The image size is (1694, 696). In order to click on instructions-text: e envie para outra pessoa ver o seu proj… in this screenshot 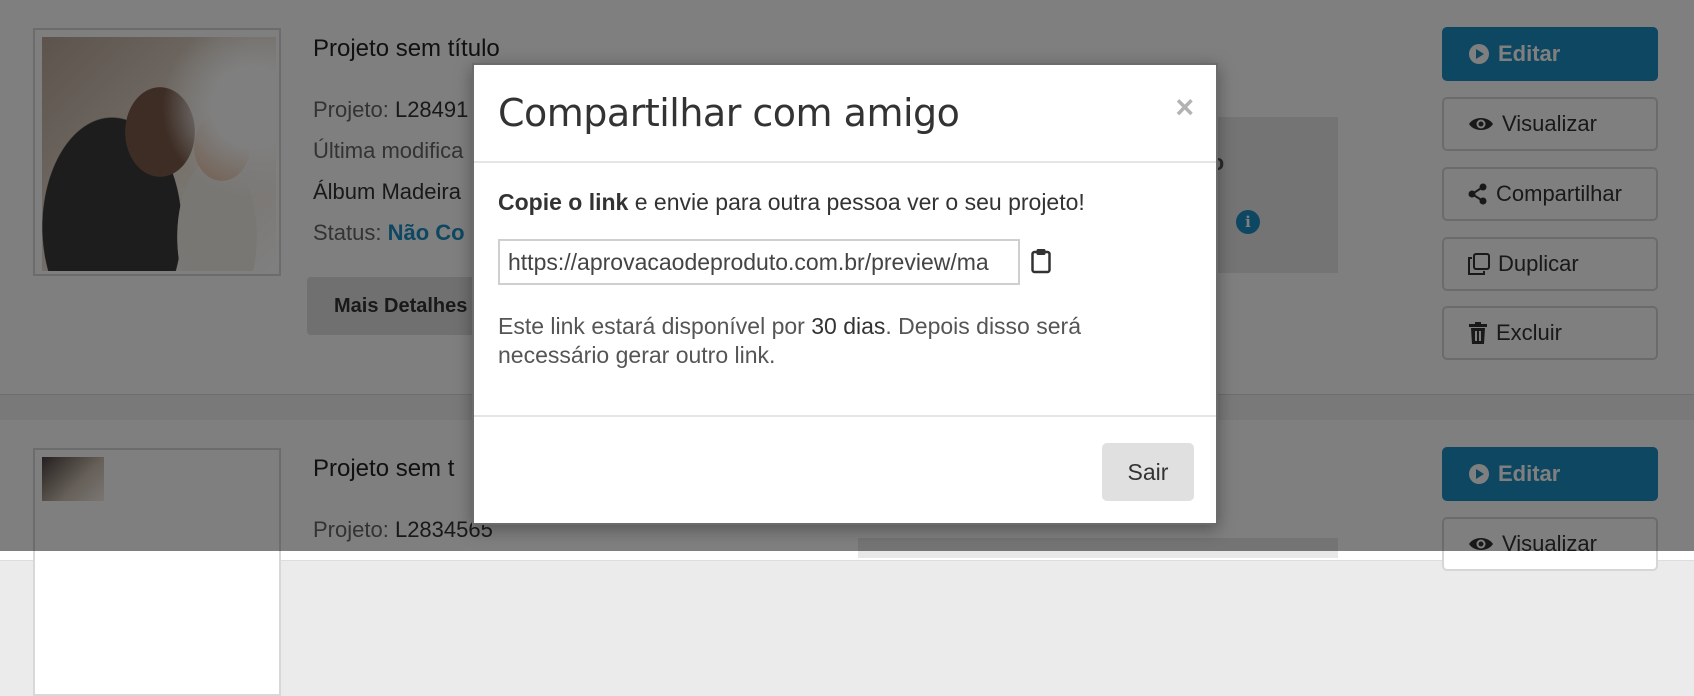, I will do `click(856, 202)`.